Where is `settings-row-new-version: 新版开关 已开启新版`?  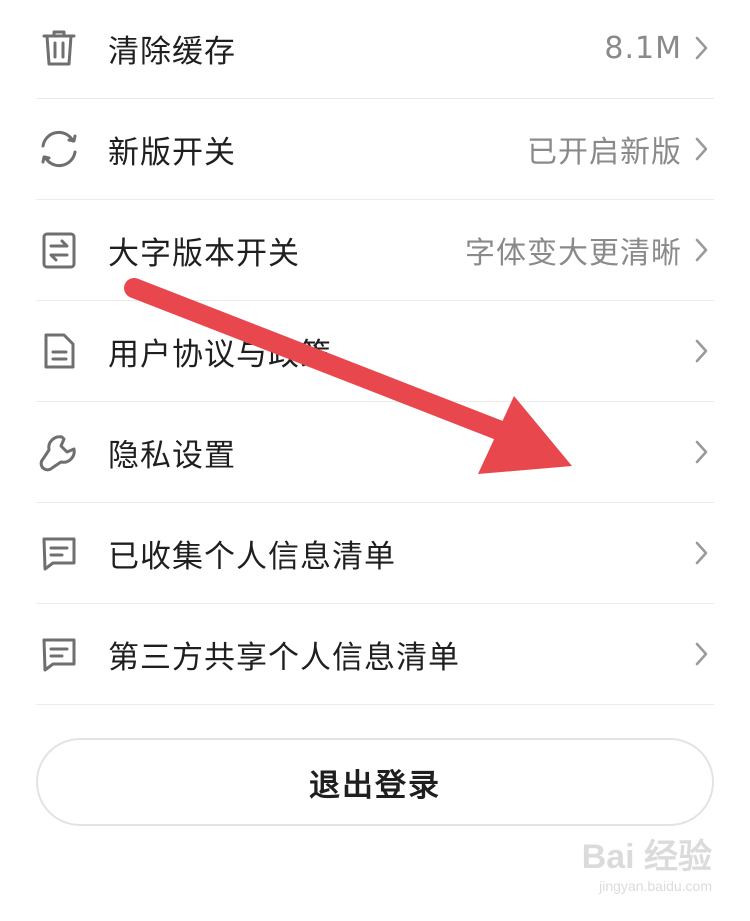 settings-row-new-version: 新版开关 已开启新版 is located at coordinates (375, 149).